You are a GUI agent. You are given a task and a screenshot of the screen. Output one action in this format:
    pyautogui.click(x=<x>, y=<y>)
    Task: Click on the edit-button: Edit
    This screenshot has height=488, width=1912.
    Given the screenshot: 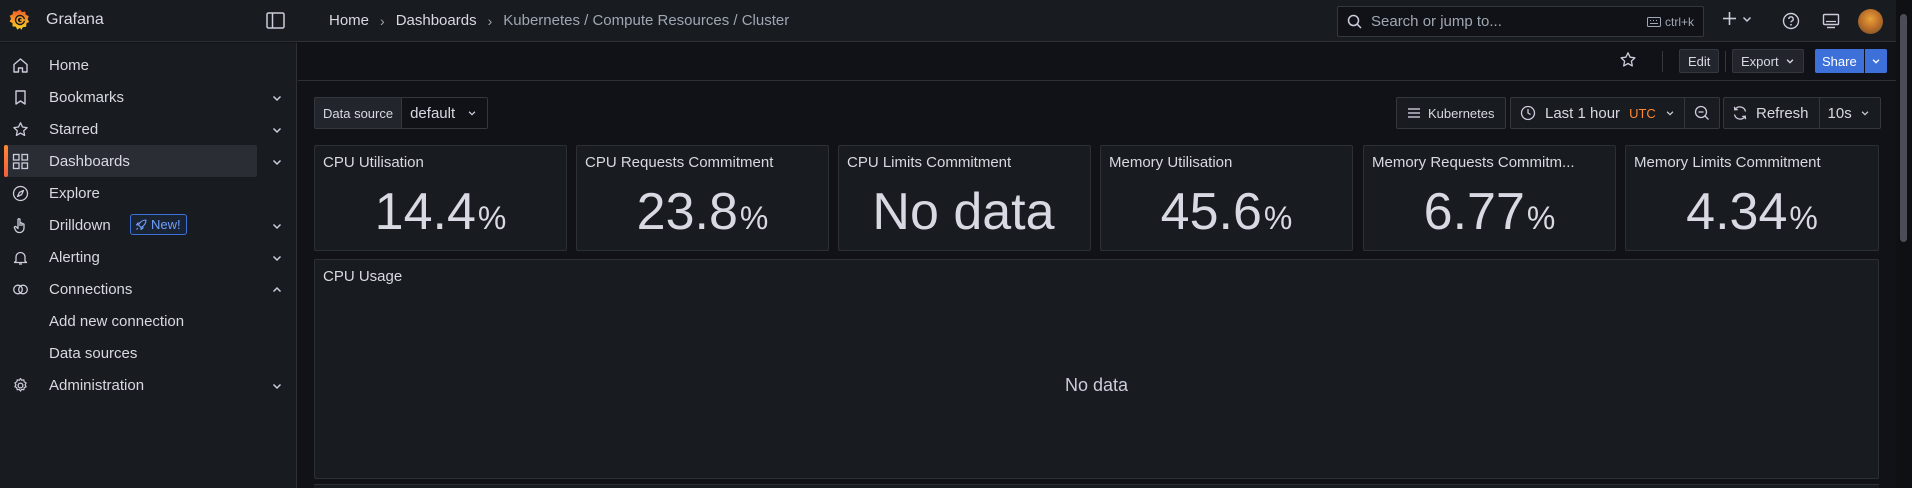 What is the action you would take?
    pyautogui.click(x=1699, y=61)
    